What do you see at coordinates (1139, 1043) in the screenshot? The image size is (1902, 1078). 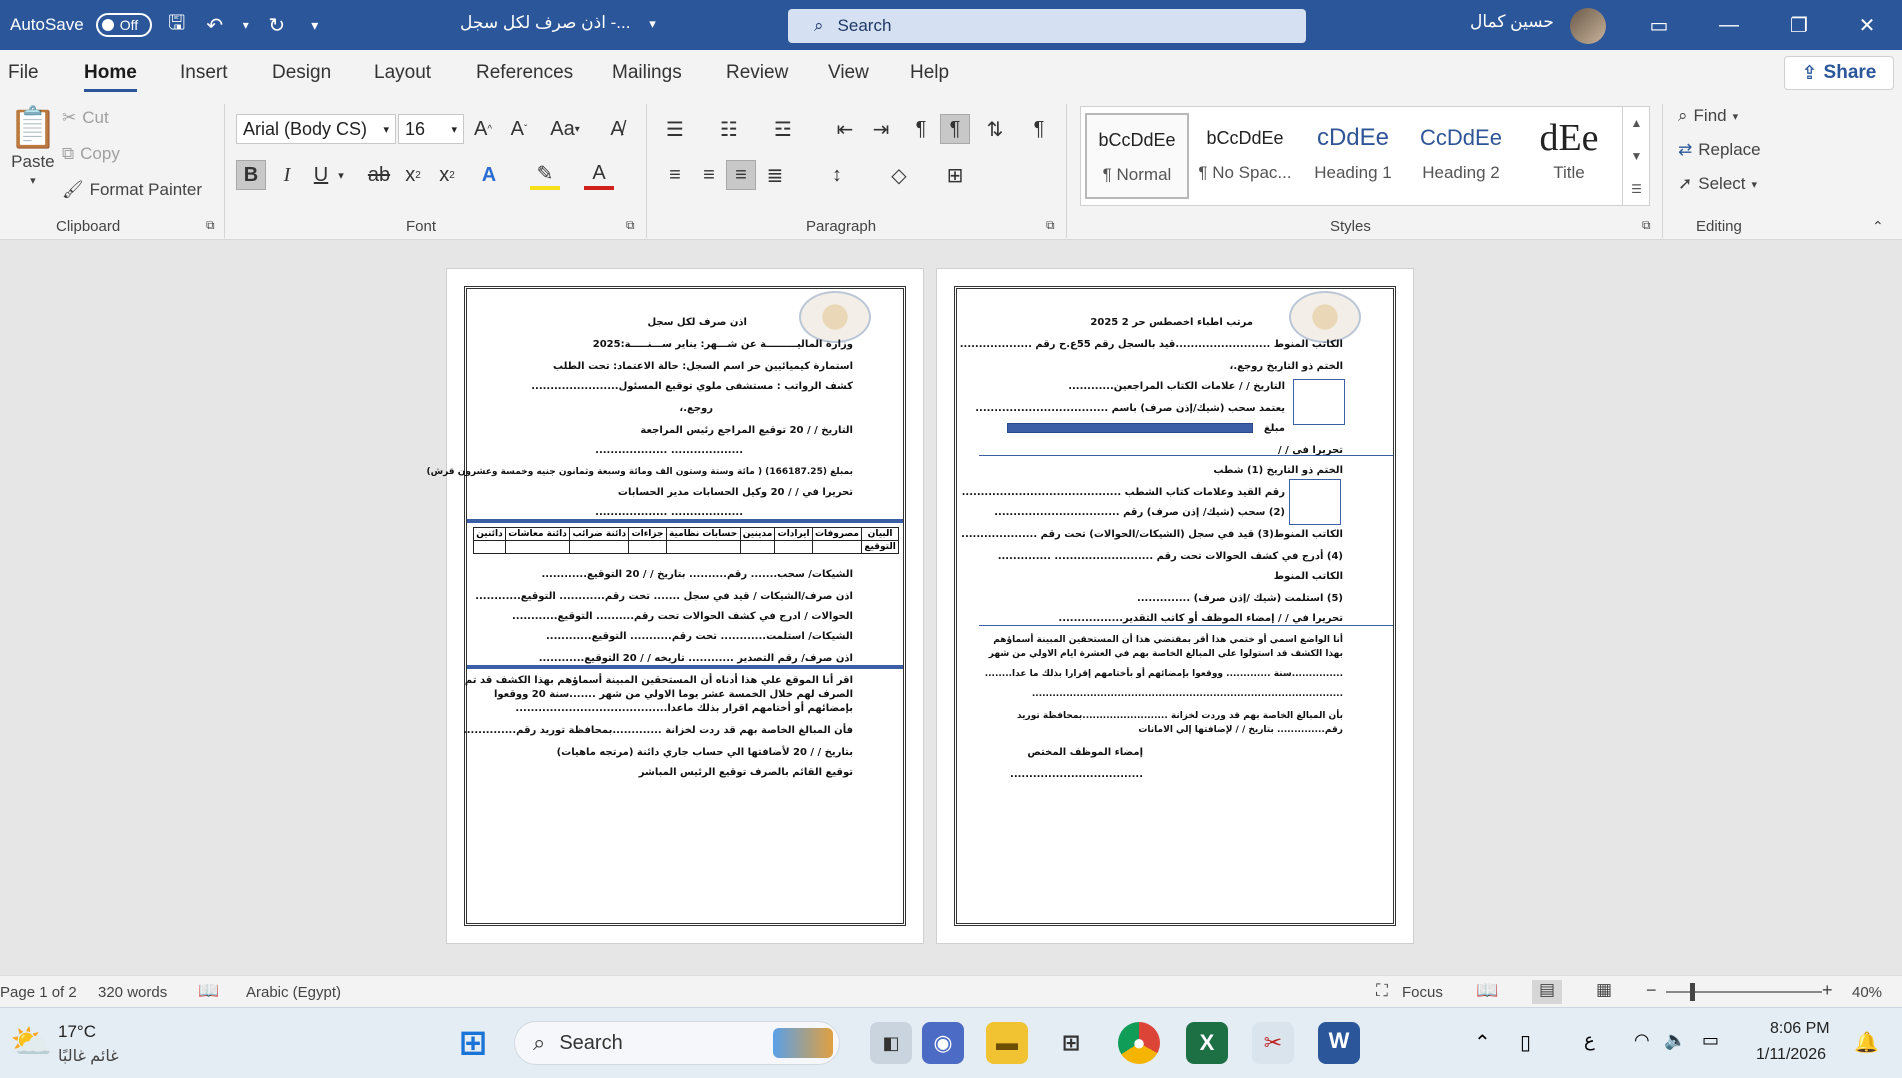 I see `chrome-icon: ●` at bounding box center [1139, 1043].